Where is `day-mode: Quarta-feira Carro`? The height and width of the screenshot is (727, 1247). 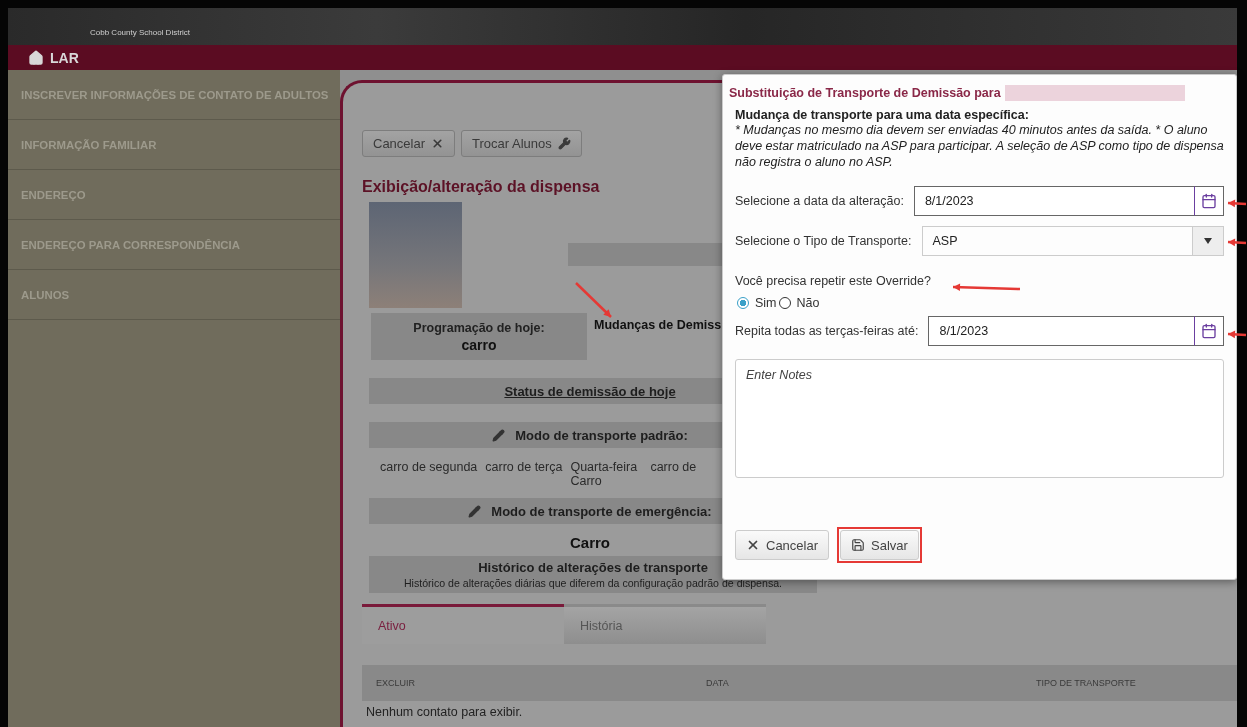
day-mode: Quarta-feira Carro is located at coordinates (604, 474).